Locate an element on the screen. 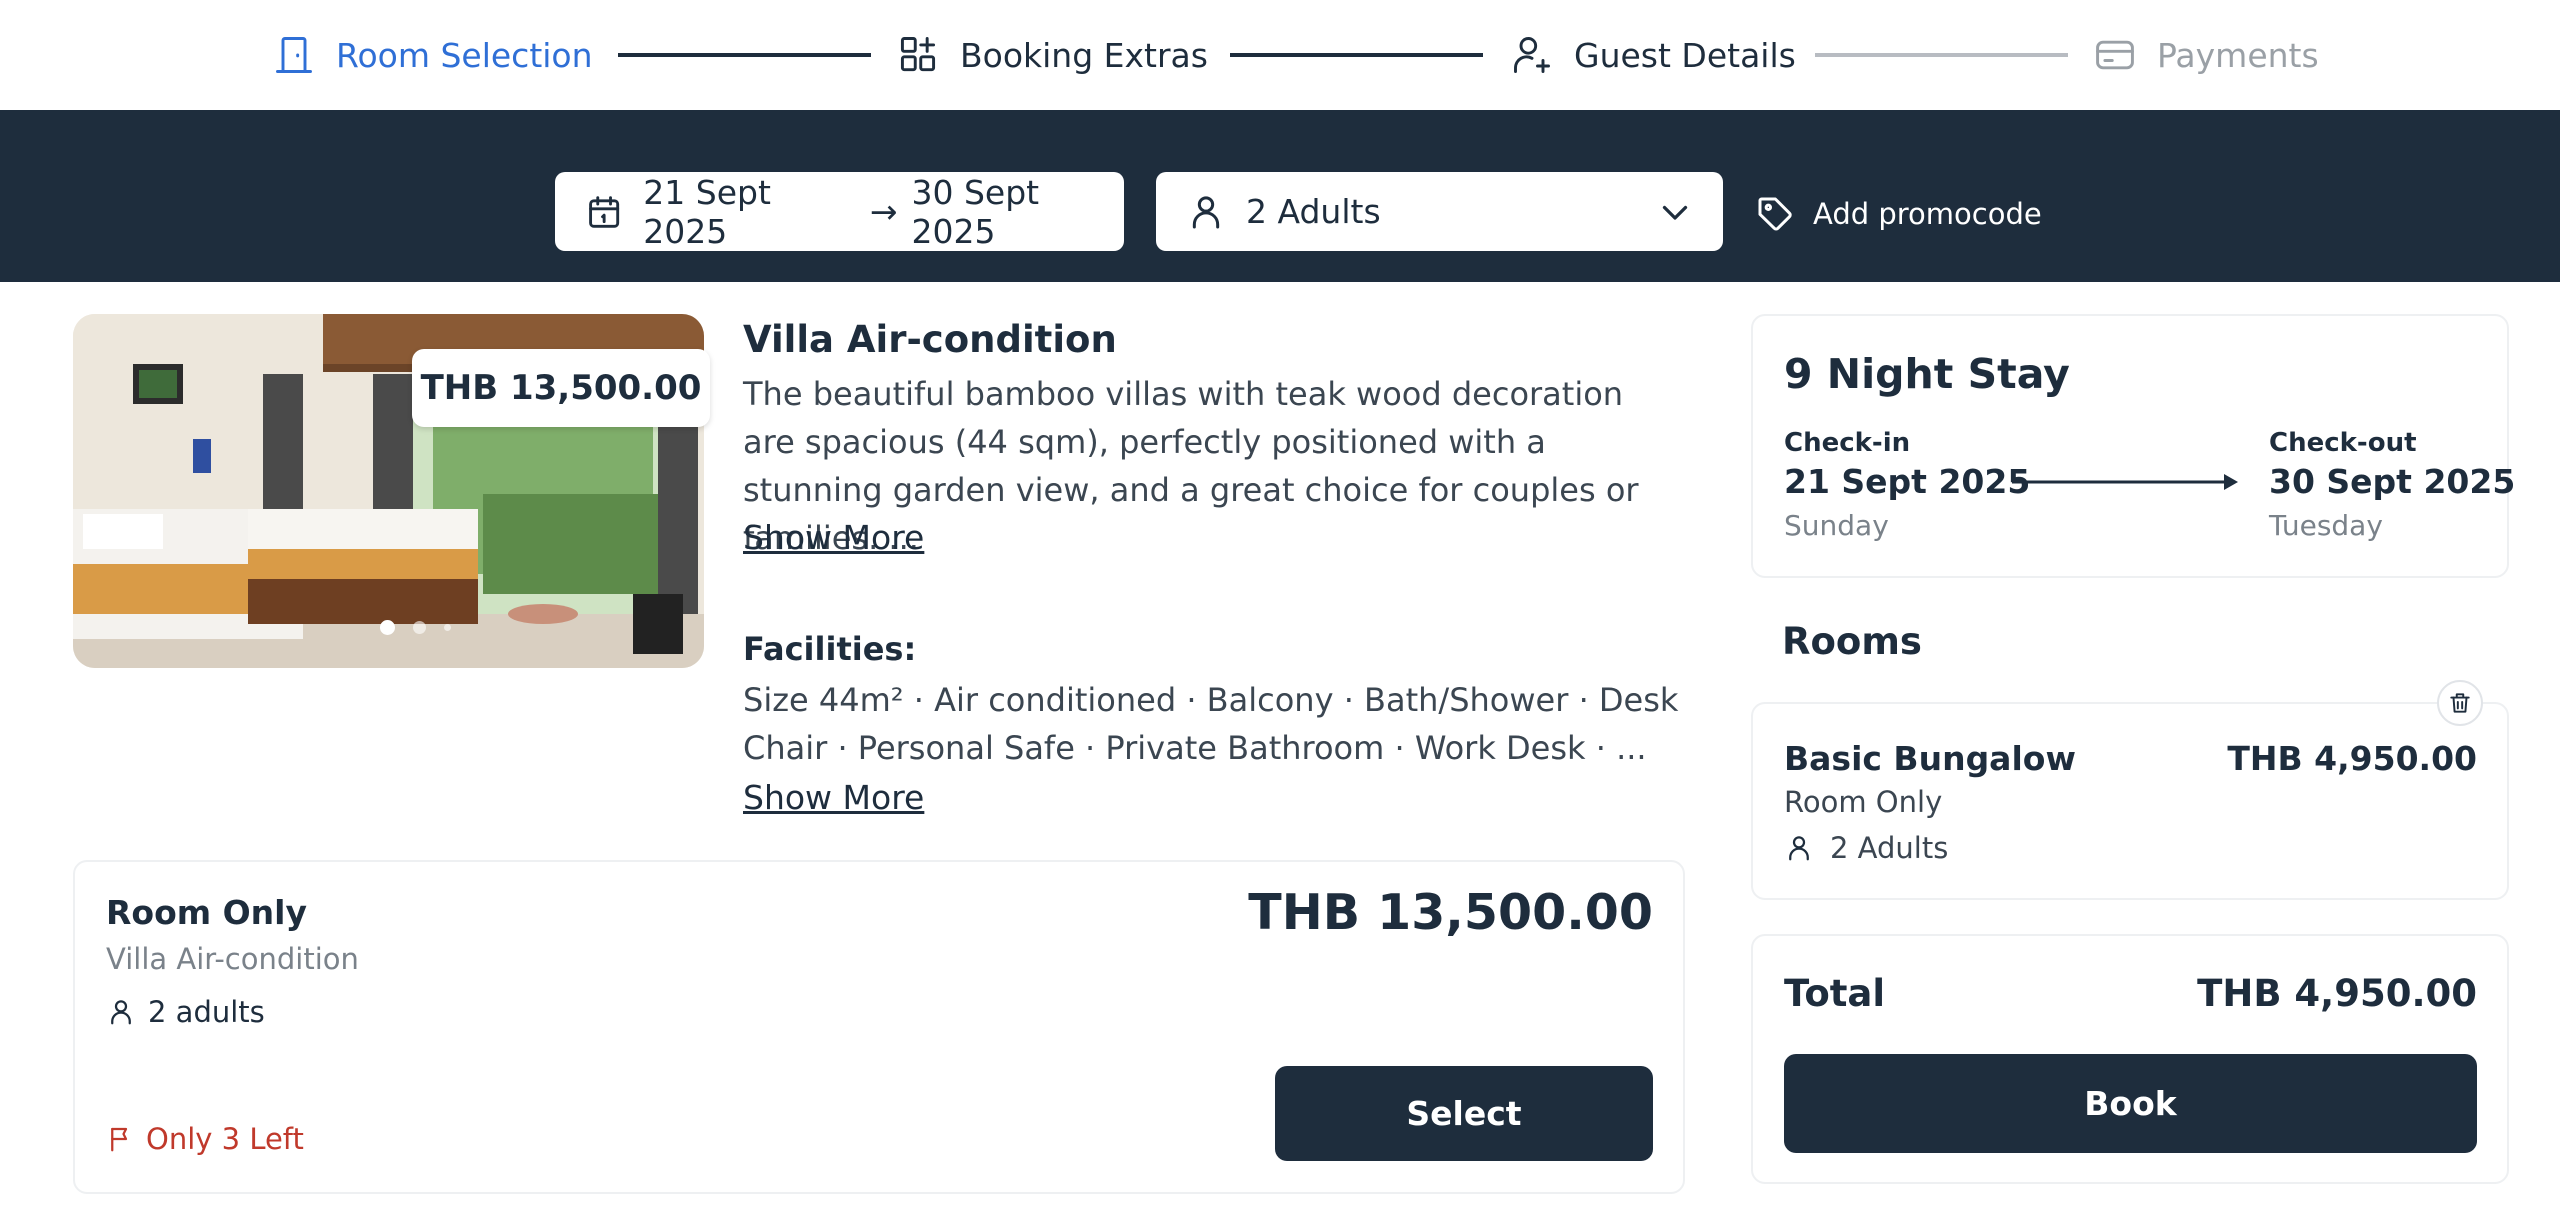  facilities-heading: Facilities: is located at coordinates (830, 649).